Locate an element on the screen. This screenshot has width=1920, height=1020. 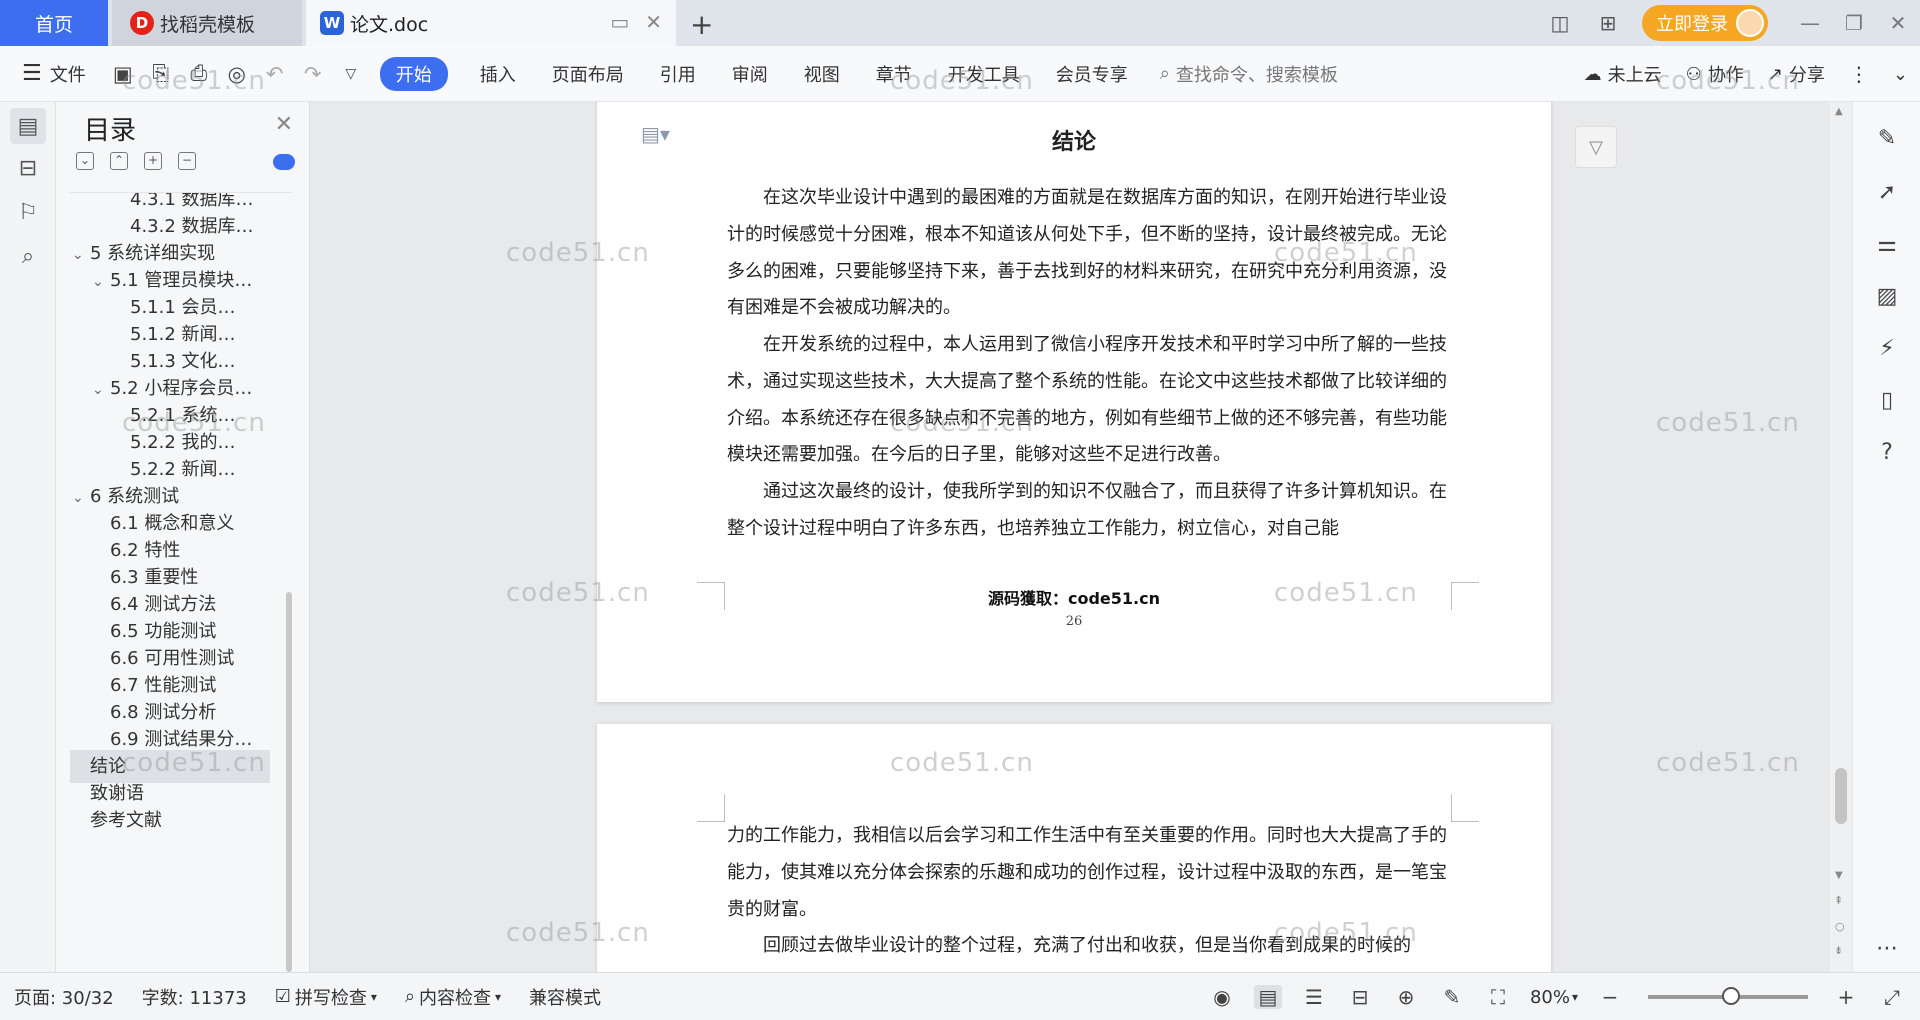
ribbon-tab-insert: 插入 is located at coordinates (498, 74).